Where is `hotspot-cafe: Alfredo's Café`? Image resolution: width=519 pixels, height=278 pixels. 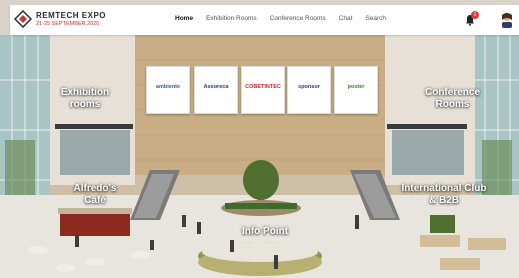 hotspot-cafe: Alfredo's Café is located at coordinates (95, 195).